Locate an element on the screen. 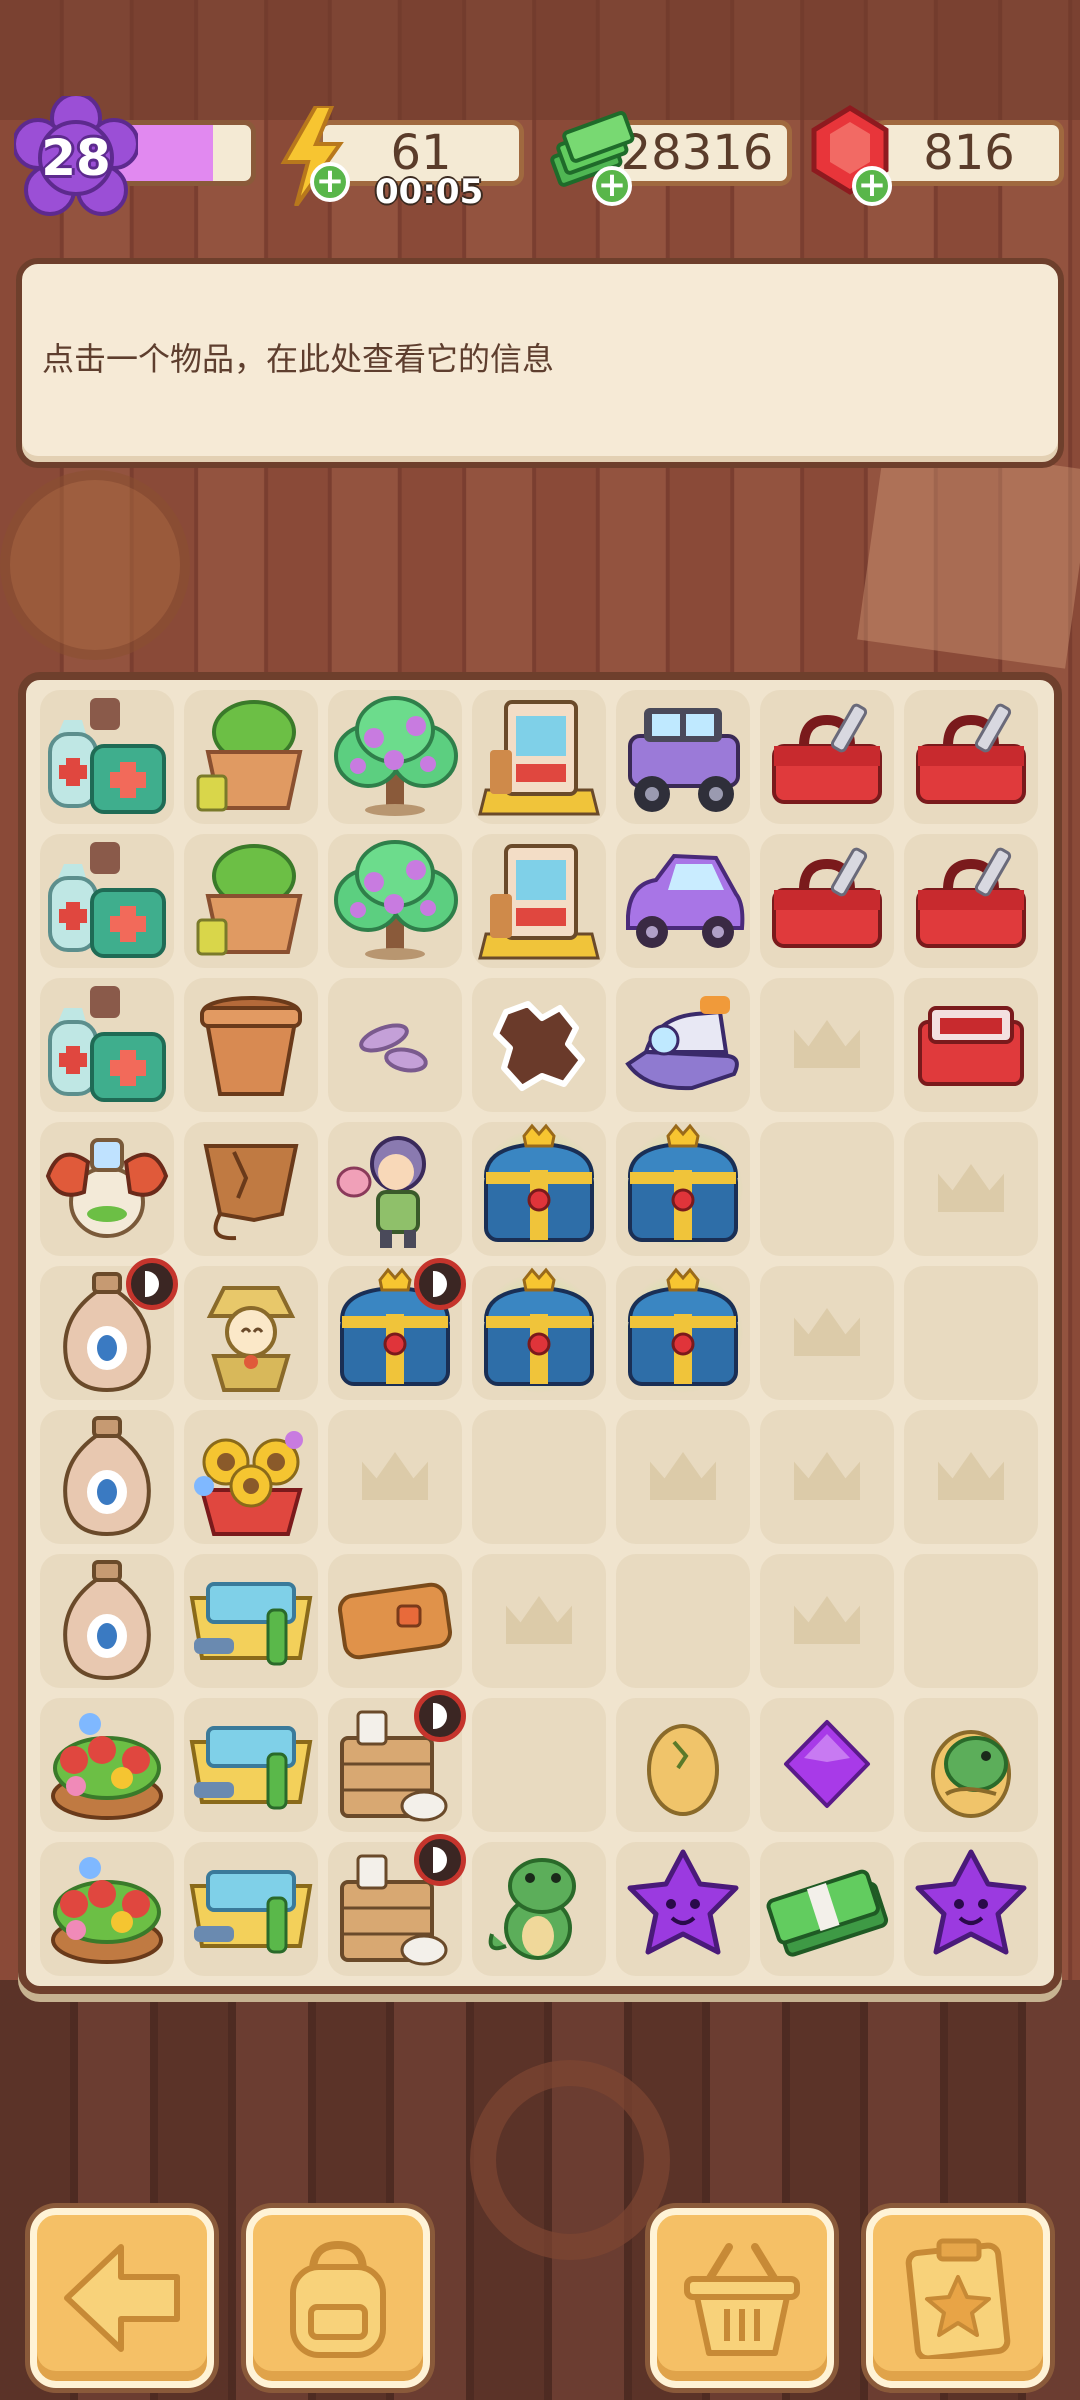 The width and height of the screenshot is (1080, 2400). level-number: 28 is located at coordinates (76, 158).